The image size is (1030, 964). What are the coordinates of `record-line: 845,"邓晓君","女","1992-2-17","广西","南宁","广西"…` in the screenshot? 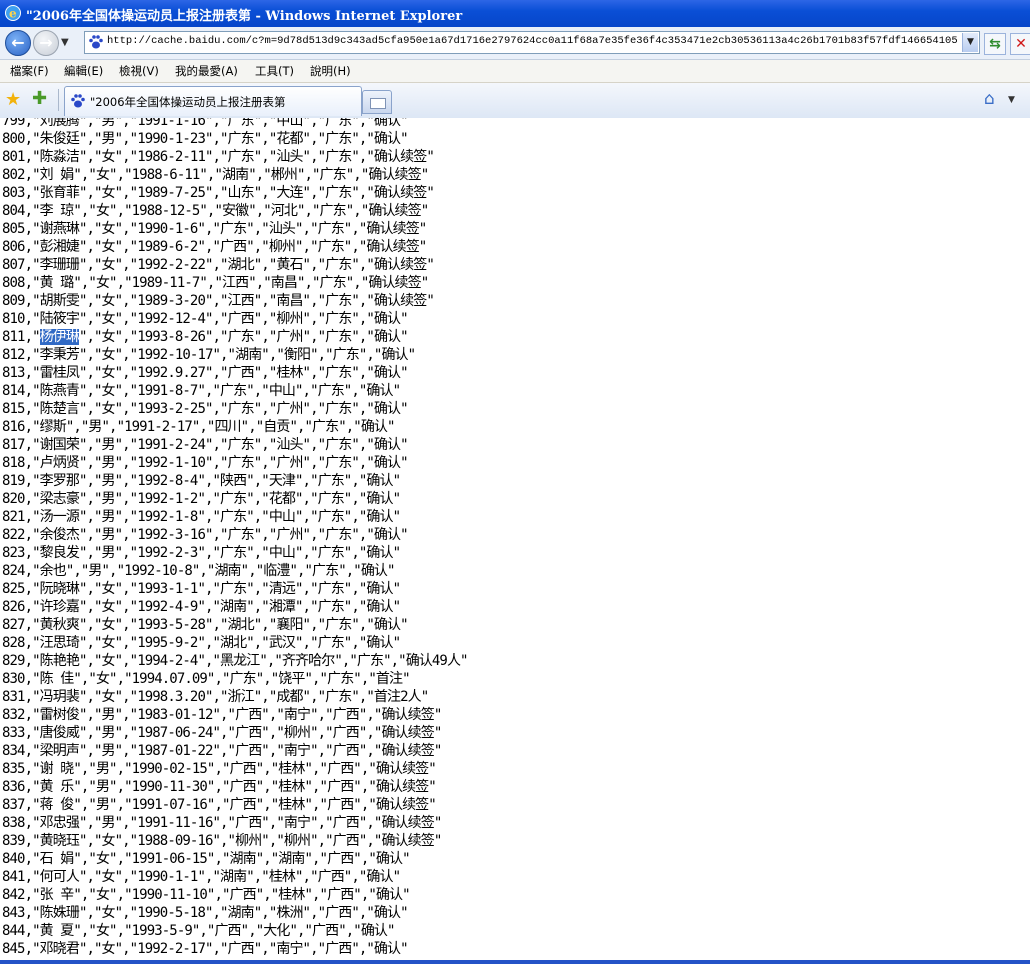 It's located at (205, 949).